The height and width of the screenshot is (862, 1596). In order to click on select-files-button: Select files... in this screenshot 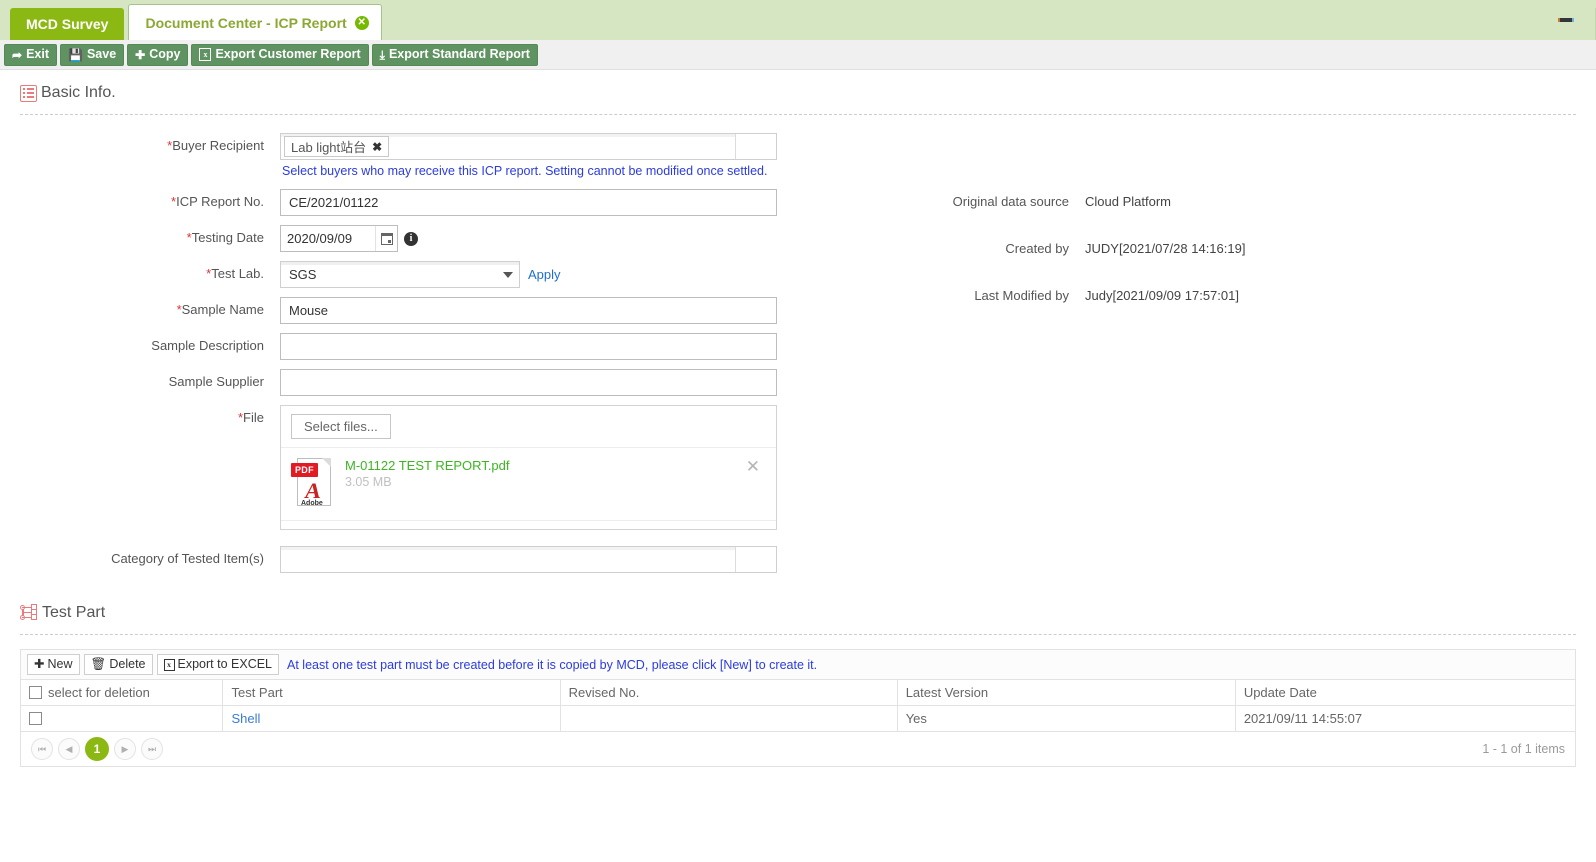, I will do `click(341, 426)`.